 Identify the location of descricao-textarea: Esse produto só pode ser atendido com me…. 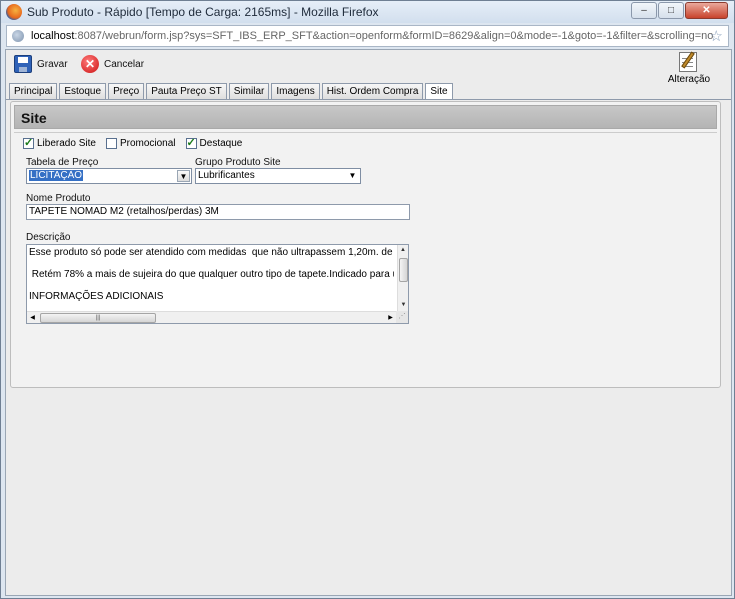
(217, 284).